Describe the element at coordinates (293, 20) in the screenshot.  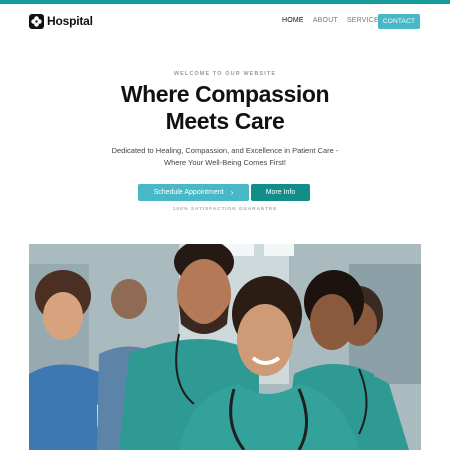
I see `nav-home: HOME` at that location.